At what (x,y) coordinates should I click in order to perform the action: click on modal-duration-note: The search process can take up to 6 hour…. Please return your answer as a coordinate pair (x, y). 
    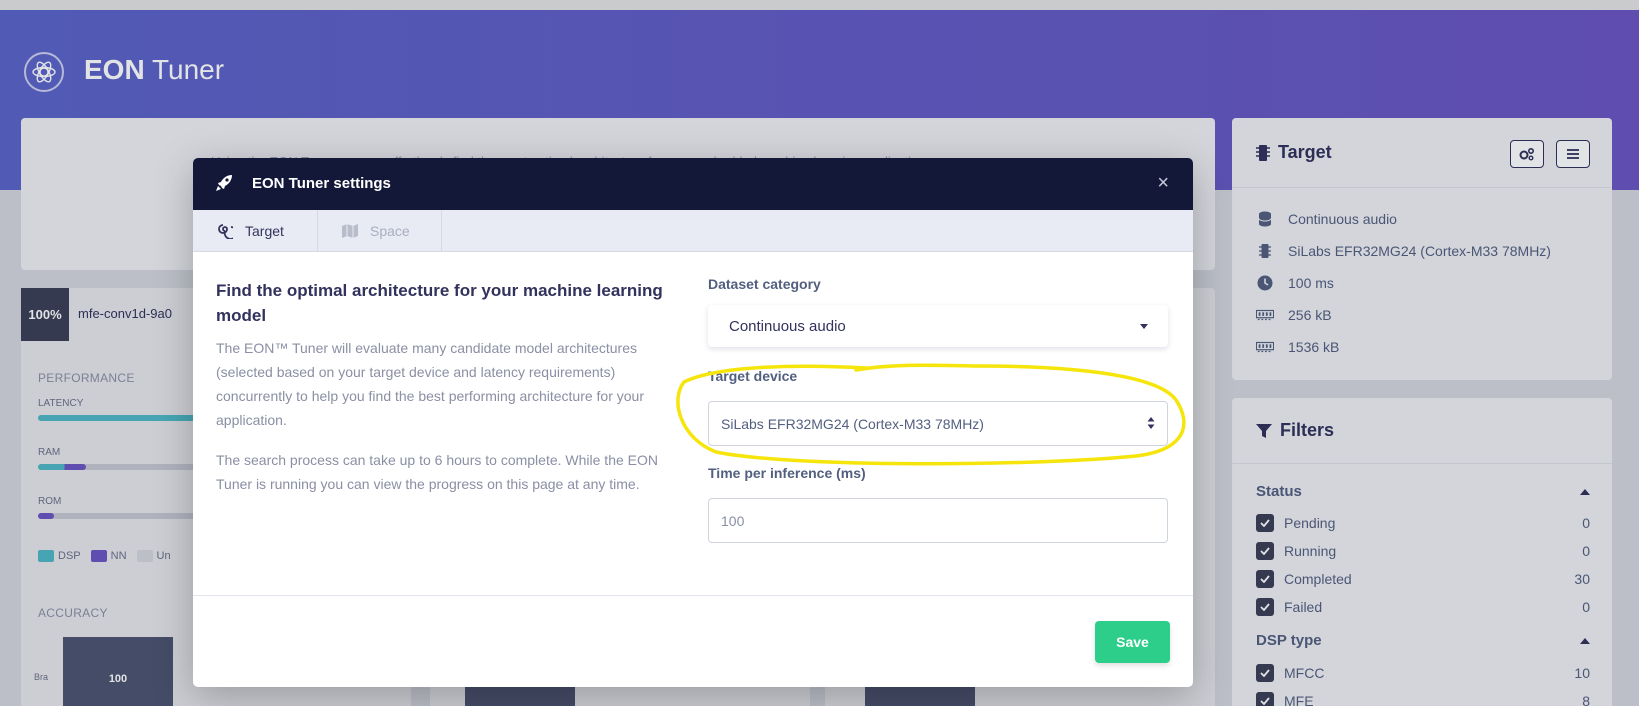
    Looking at the image, I should click on (437, 472).